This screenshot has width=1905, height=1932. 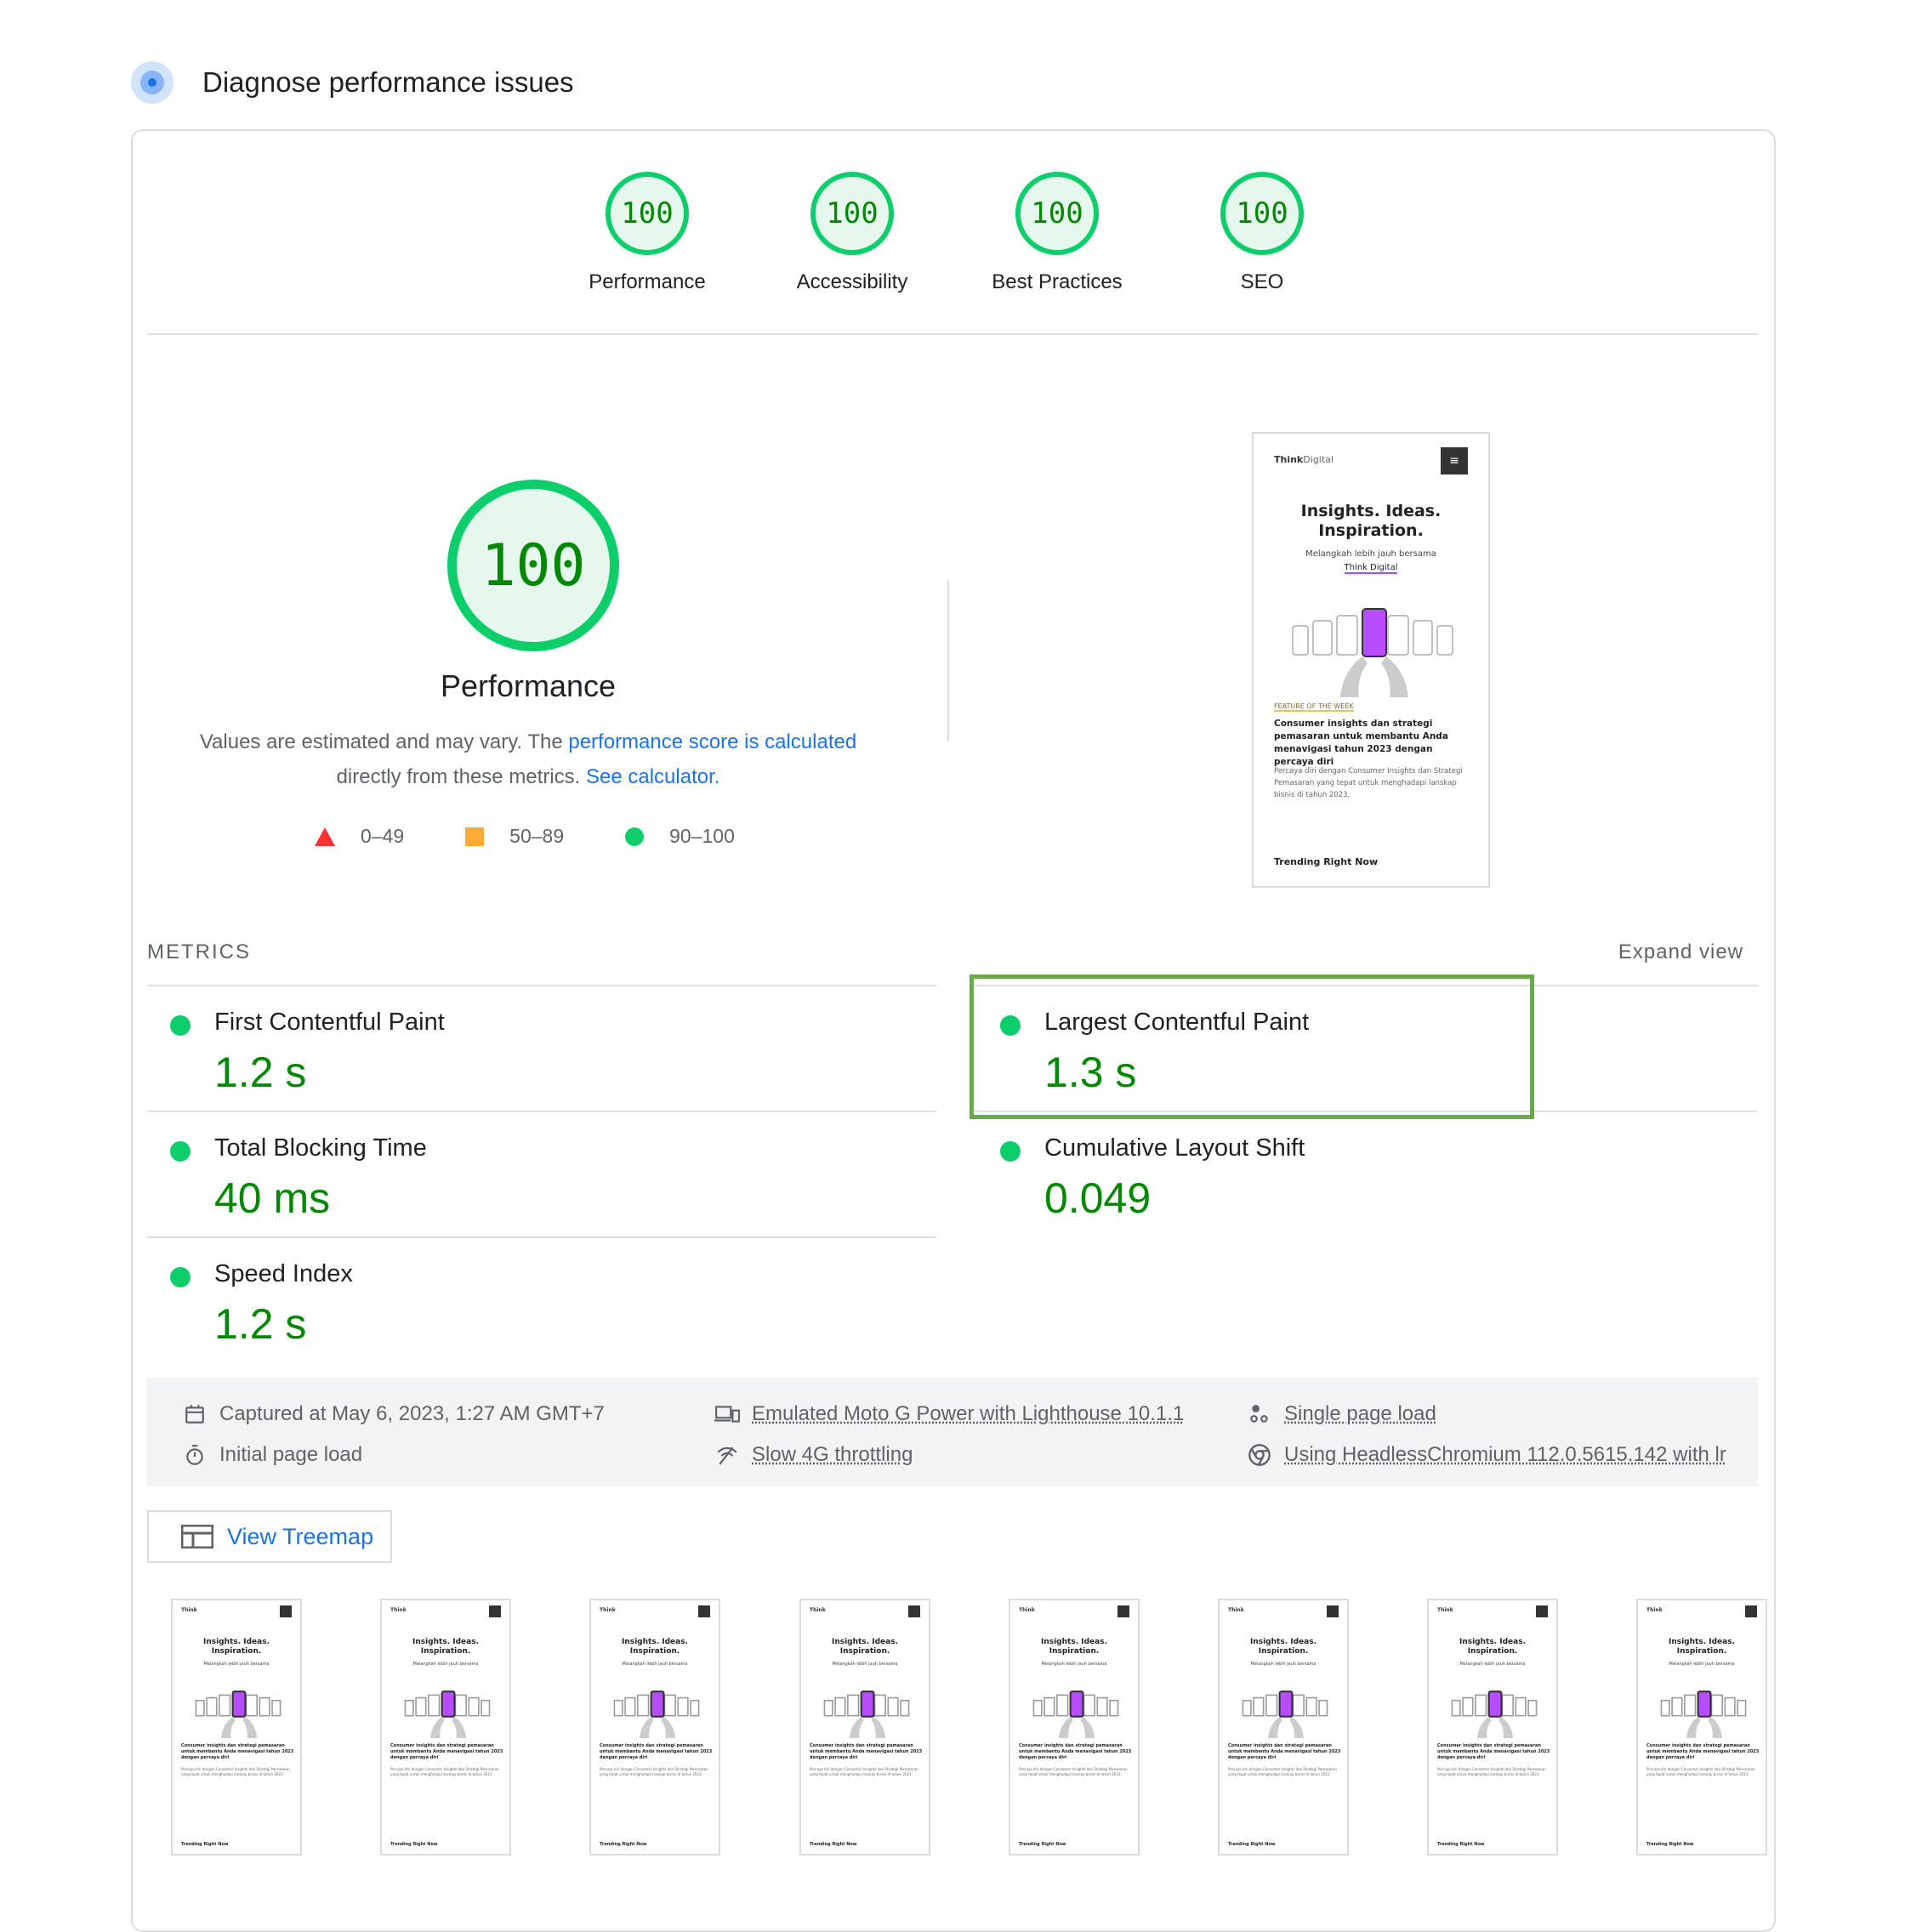 What do you see at coordinates (320, 1148) in the screenshot?
I see `metric-name: Total Blocking Time` at bounding box center [320, 1148].